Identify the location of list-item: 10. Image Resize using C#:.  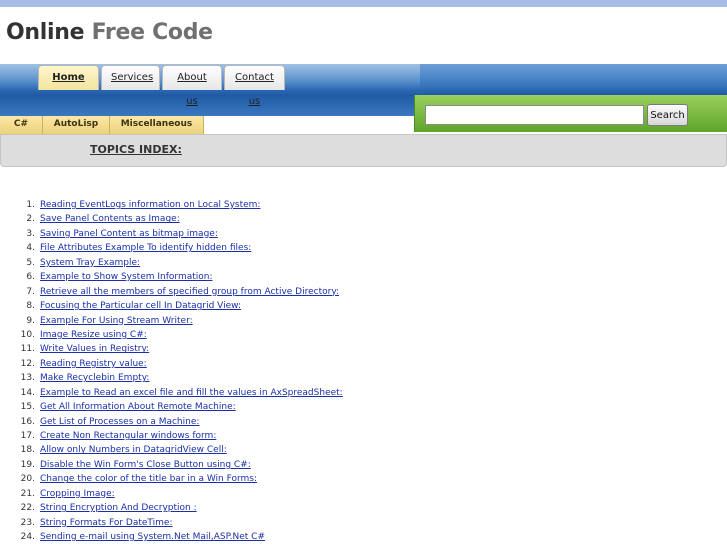
(171, 335).